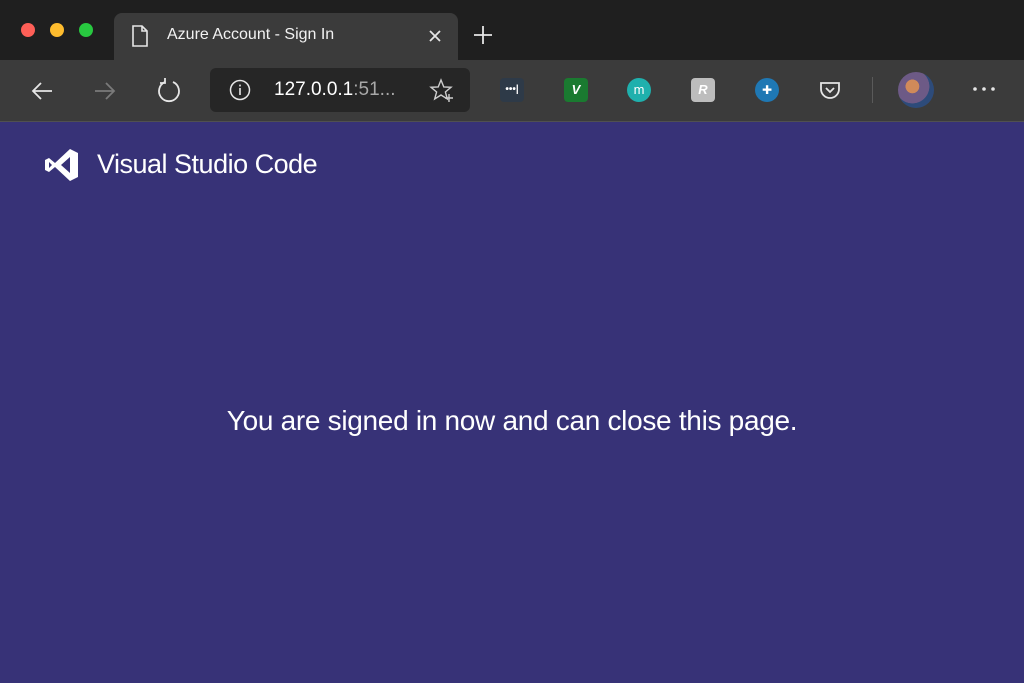 The image size is (1024, 683). What do you see at coordinates (483, 35) in the screenshot?
I see `new-tab-button` at bounding box center [483, 35].